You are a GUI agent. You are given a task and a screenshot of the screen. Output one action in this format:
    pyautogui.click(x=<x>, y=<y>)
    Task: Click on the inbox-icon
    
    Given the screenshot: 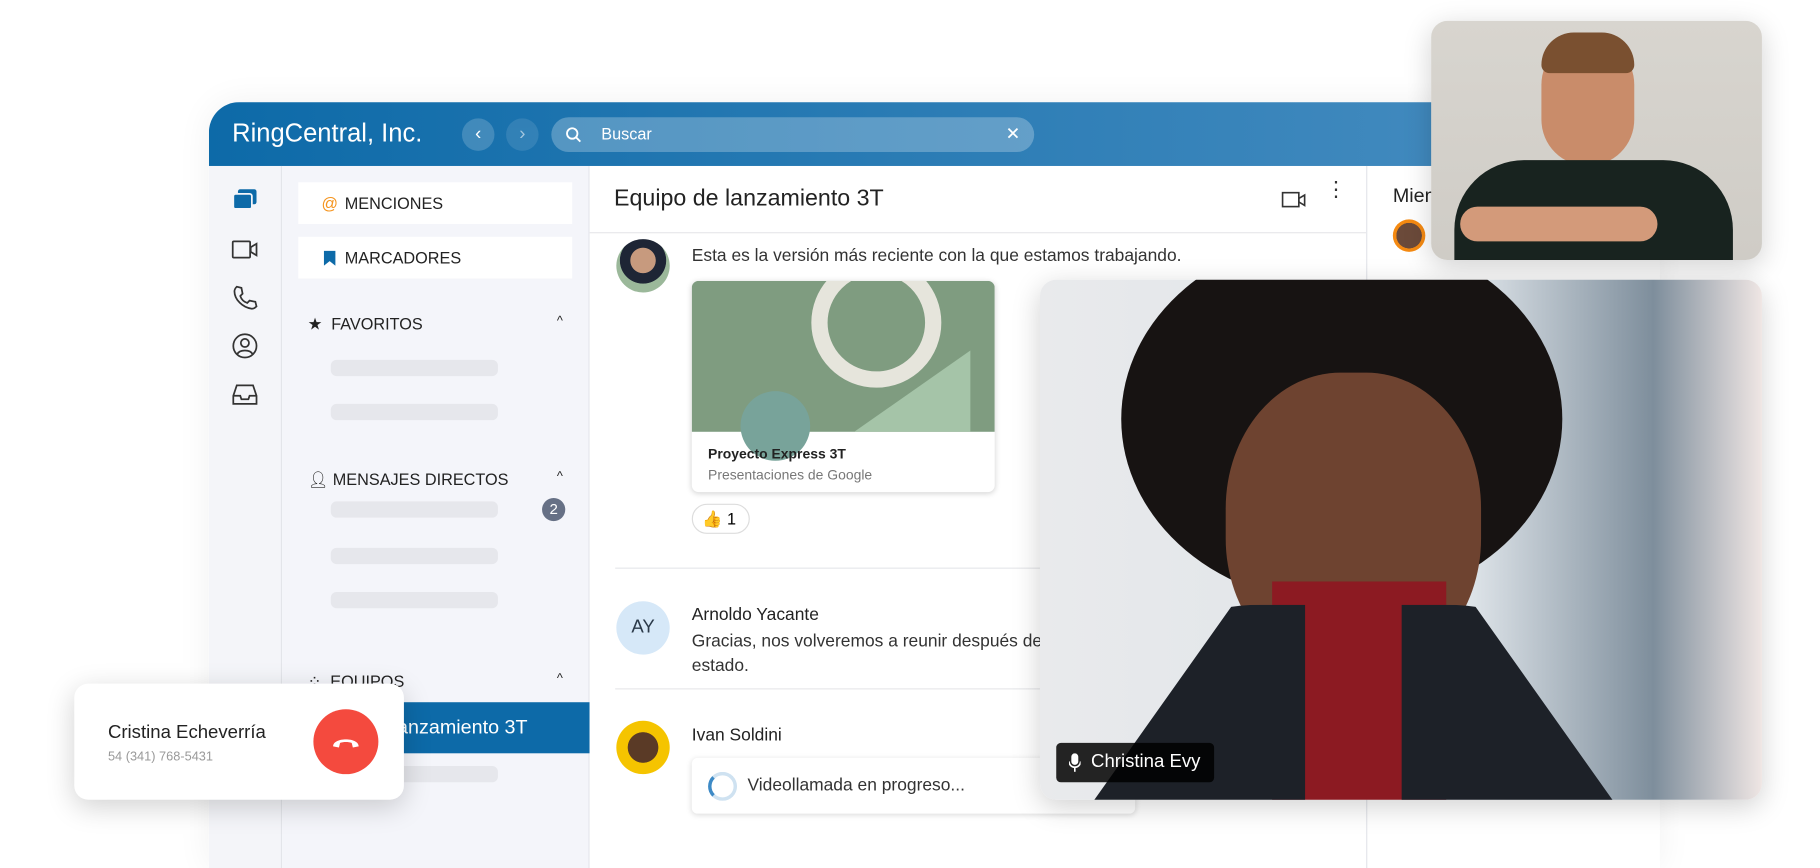 What is the action you would take?
    pyautogui.click(x=245, y=395)
    